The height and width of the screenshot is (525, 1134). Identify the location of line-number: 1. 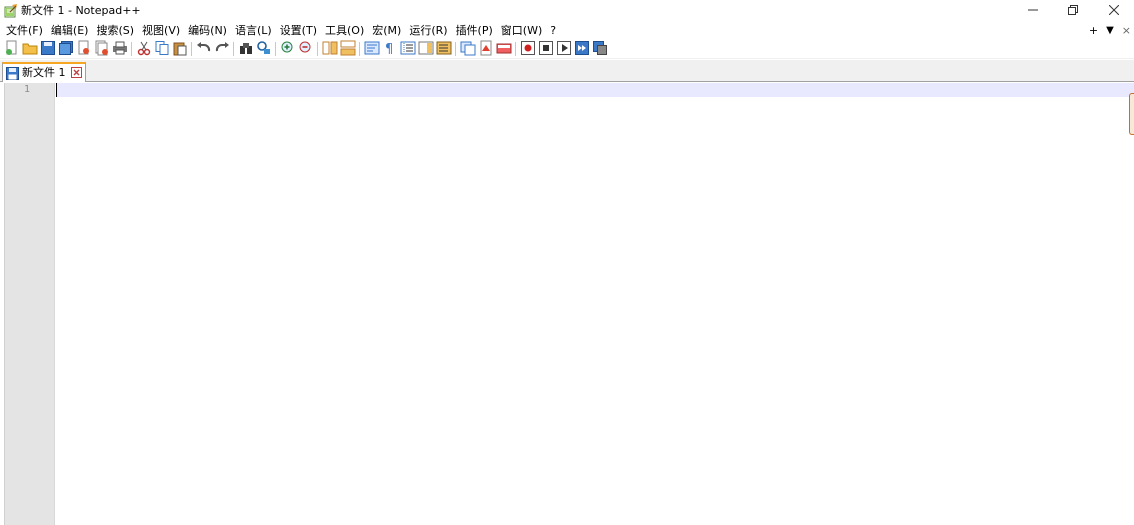
(26, 89).